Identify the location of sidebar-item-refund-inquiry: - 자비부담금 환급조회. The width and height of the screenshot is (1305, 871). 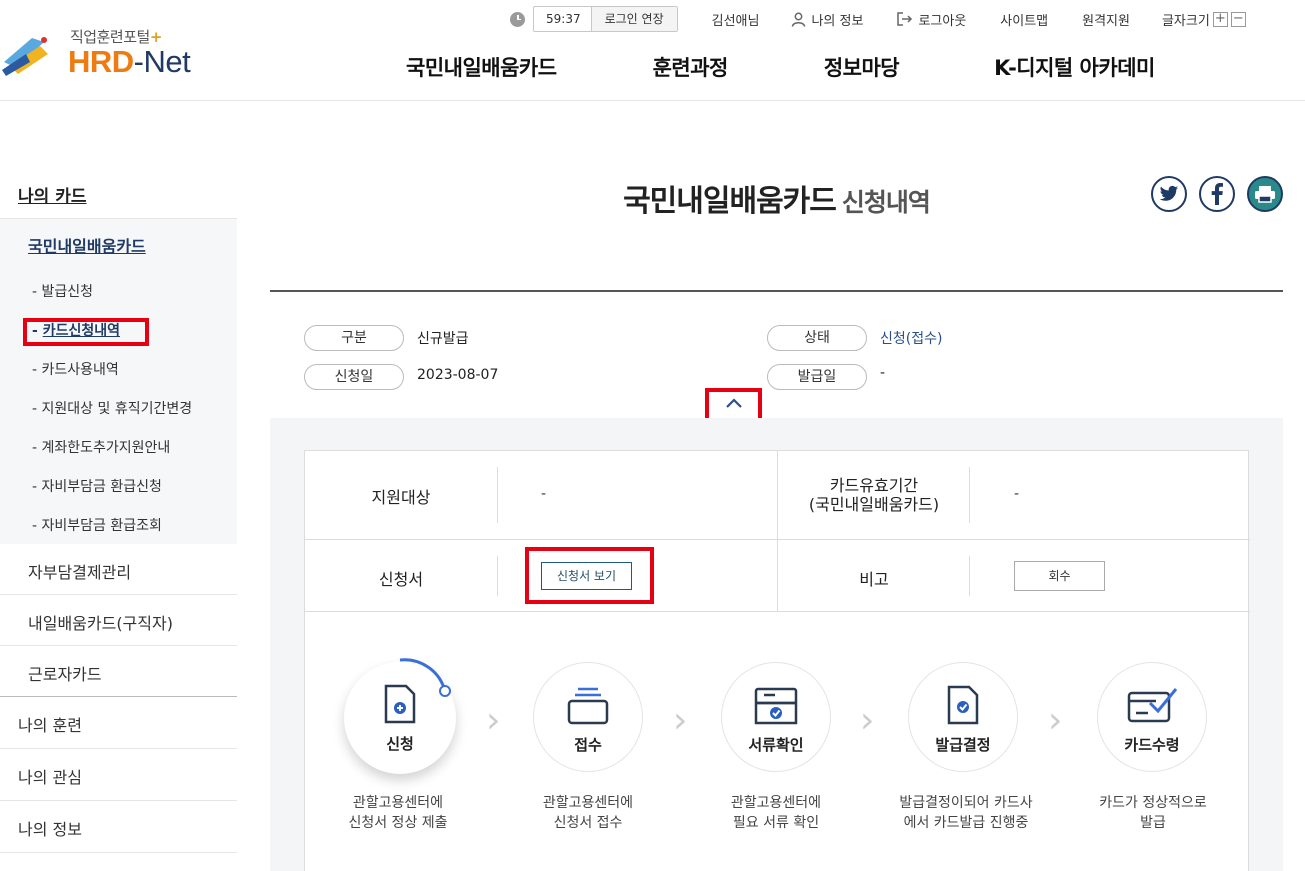
(118, 524).